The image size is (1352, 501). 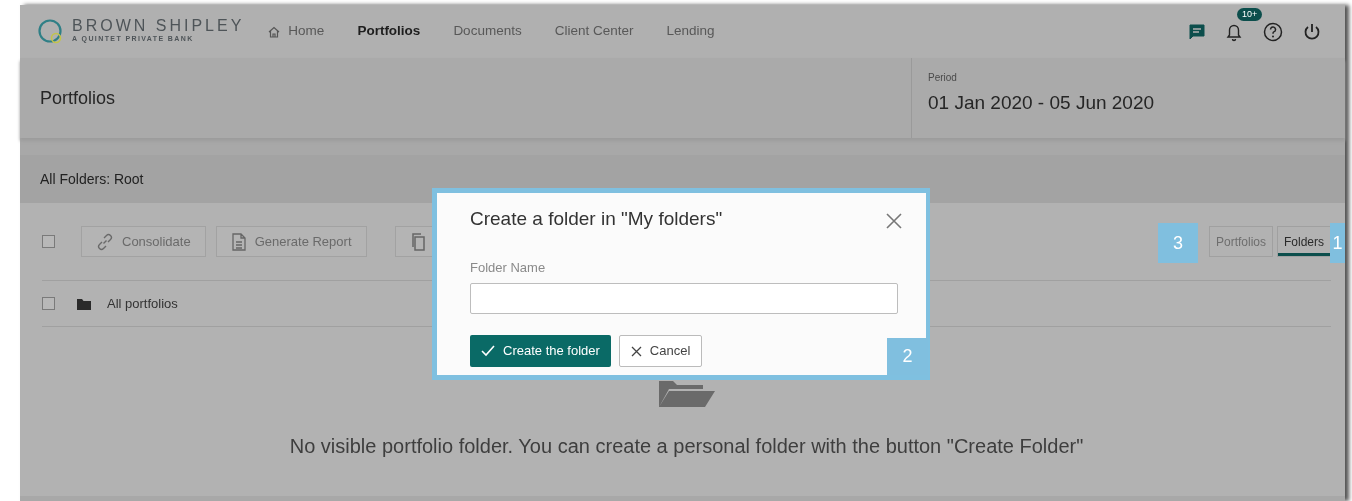 What do you see at coordinates (1304, 241) in the screenshot?
I see `view-toggle-tab: Folders` at bounding box center [1304, 241].